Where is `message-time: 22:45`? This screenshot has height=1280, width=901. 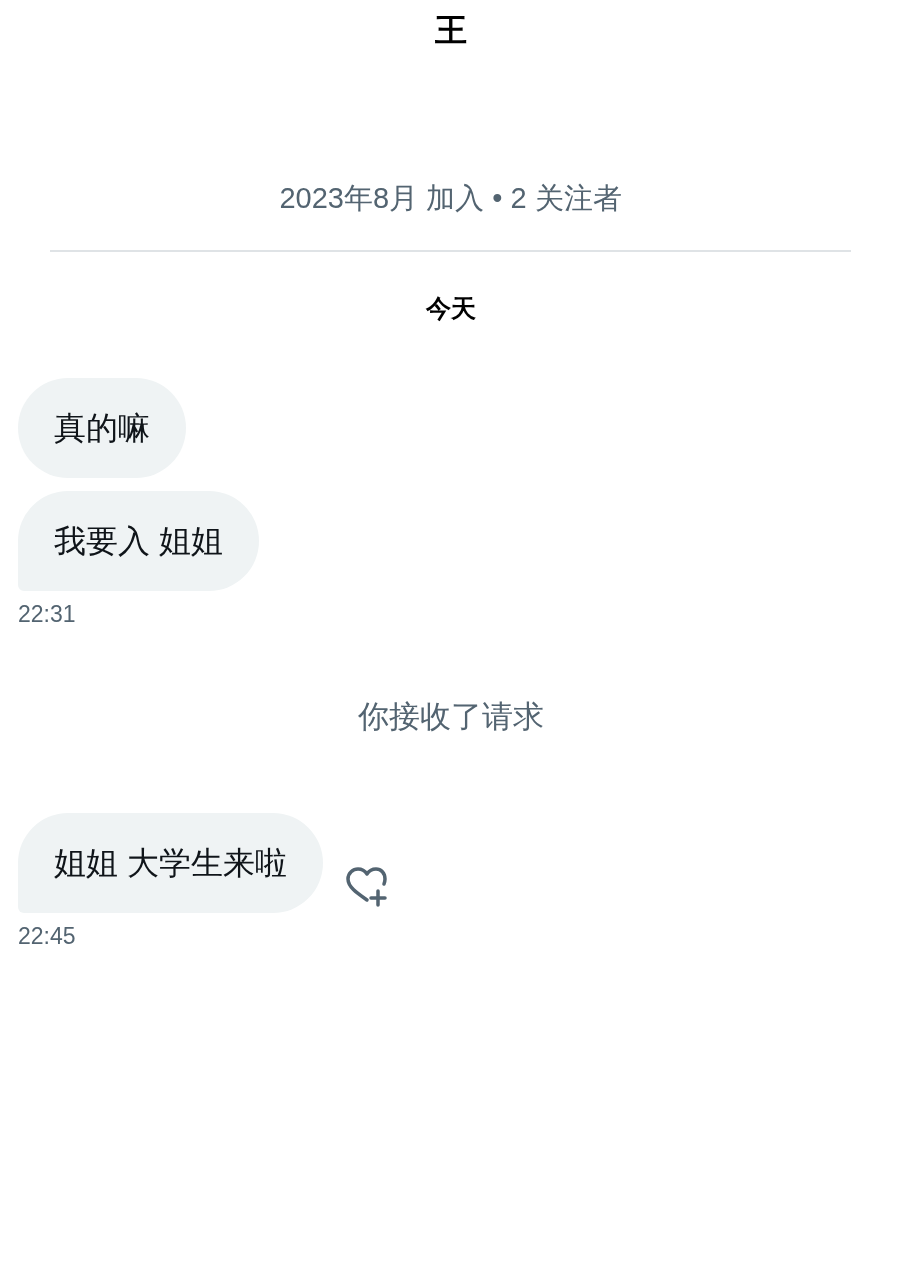 message-time: 22:45 is located at coordinates (47, 936).